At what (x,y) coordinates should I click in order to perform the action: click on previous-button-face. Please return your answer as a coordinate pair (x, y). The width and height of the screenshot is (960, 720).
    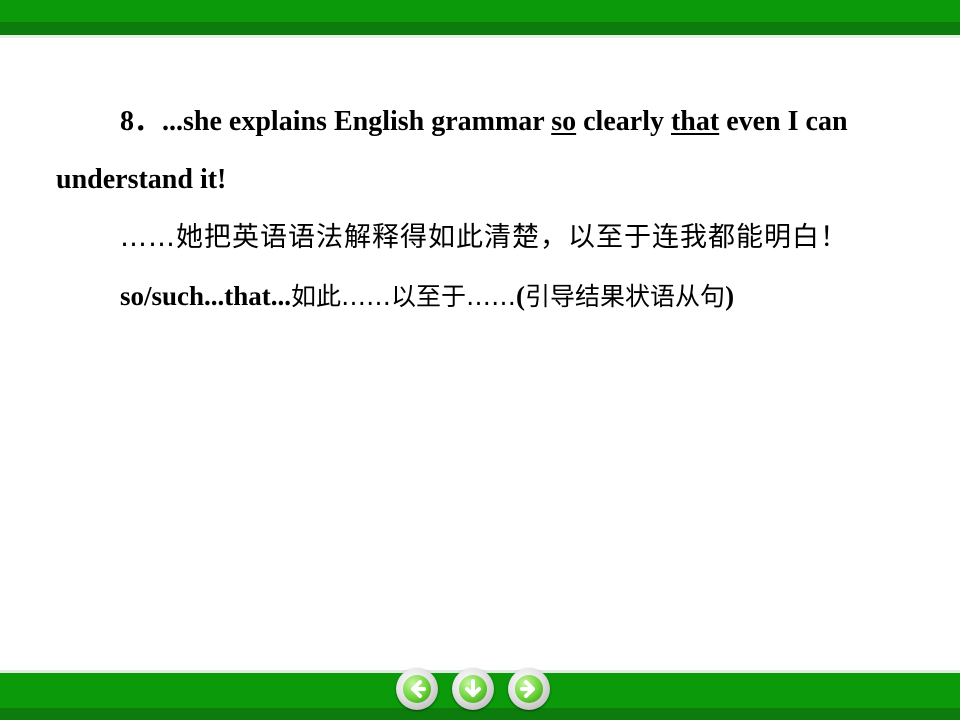
    Looking at the image, I should click on (417, 689).